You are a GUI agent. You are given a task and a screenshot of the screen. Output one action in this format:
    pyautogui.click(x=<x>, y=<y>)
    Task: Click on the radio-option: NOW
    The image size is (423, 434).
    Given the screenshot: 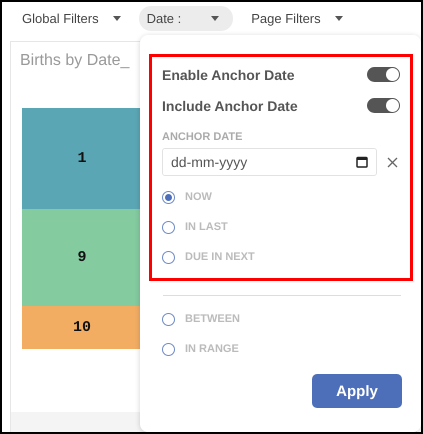 What is the action you would take?
    pyautogui.click(x=281, y=197)
    